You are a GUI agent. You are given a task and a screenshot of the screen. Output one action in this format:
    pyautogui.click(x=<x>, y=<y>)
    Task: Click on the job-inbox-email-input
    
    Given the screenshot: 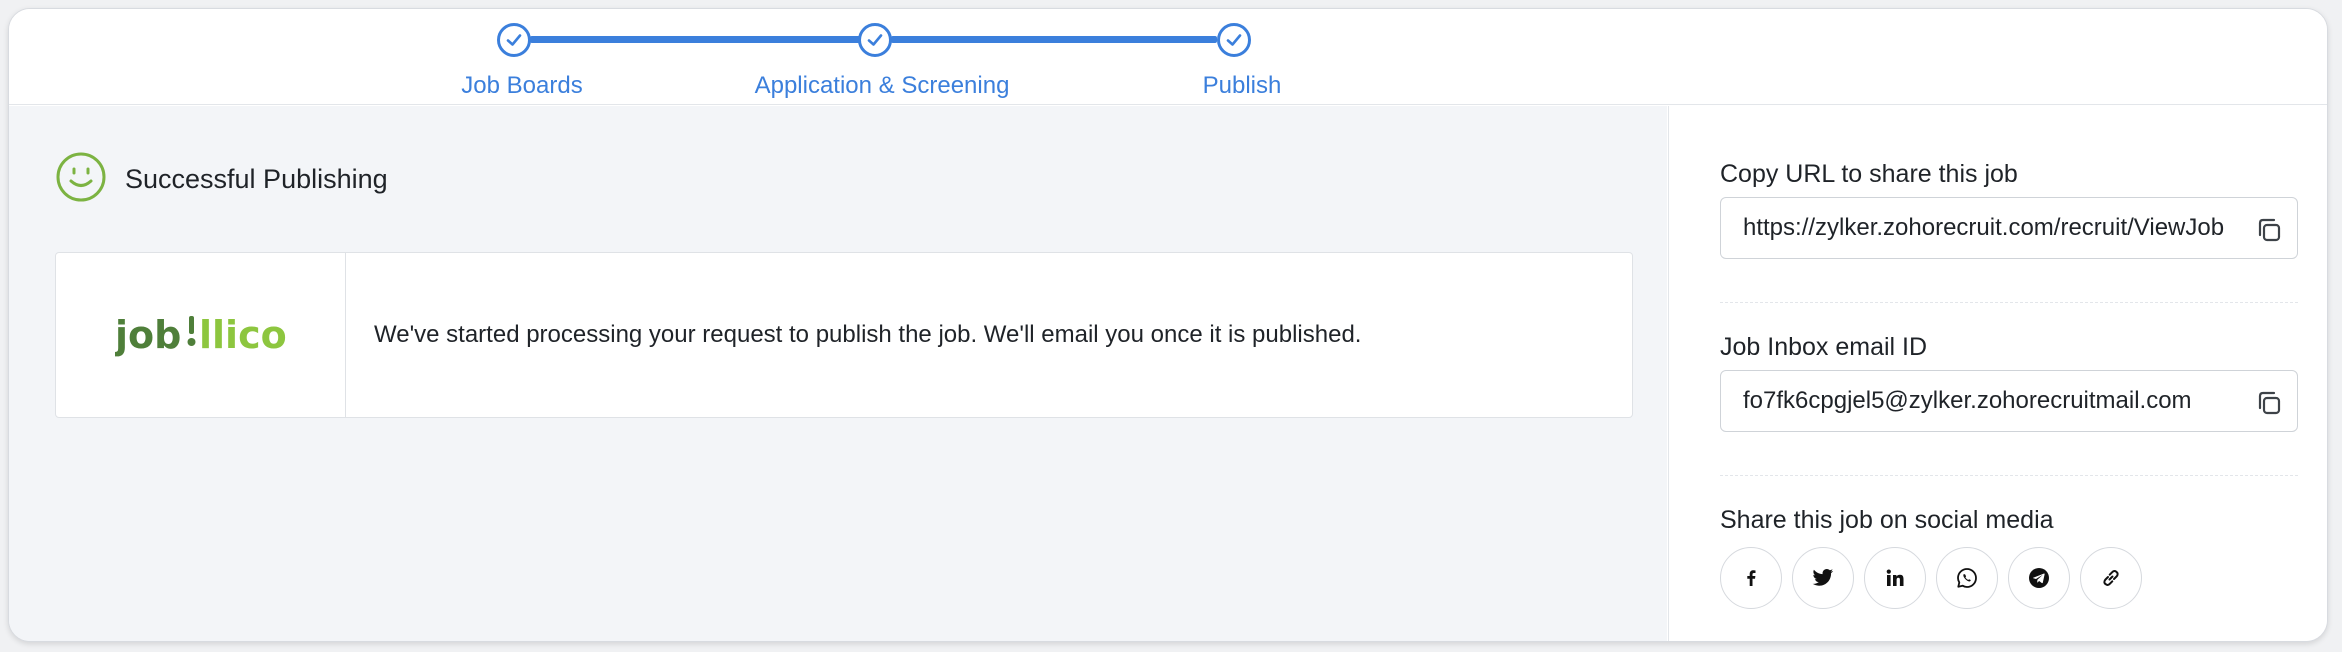 What is the action you would take?
    pyautogui.click(x=1986, y=401)
    